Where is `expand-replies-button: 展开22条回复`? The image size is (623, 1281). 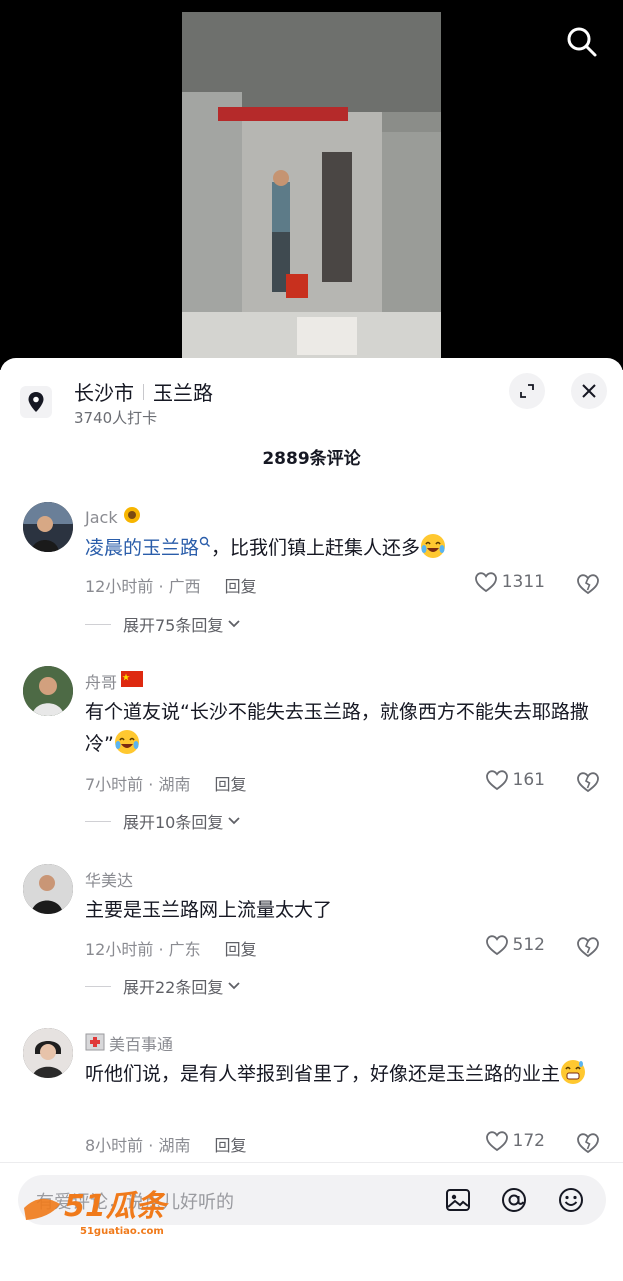 expand-replies-button: 展开22条回复 is located at coordinates (163, 986).